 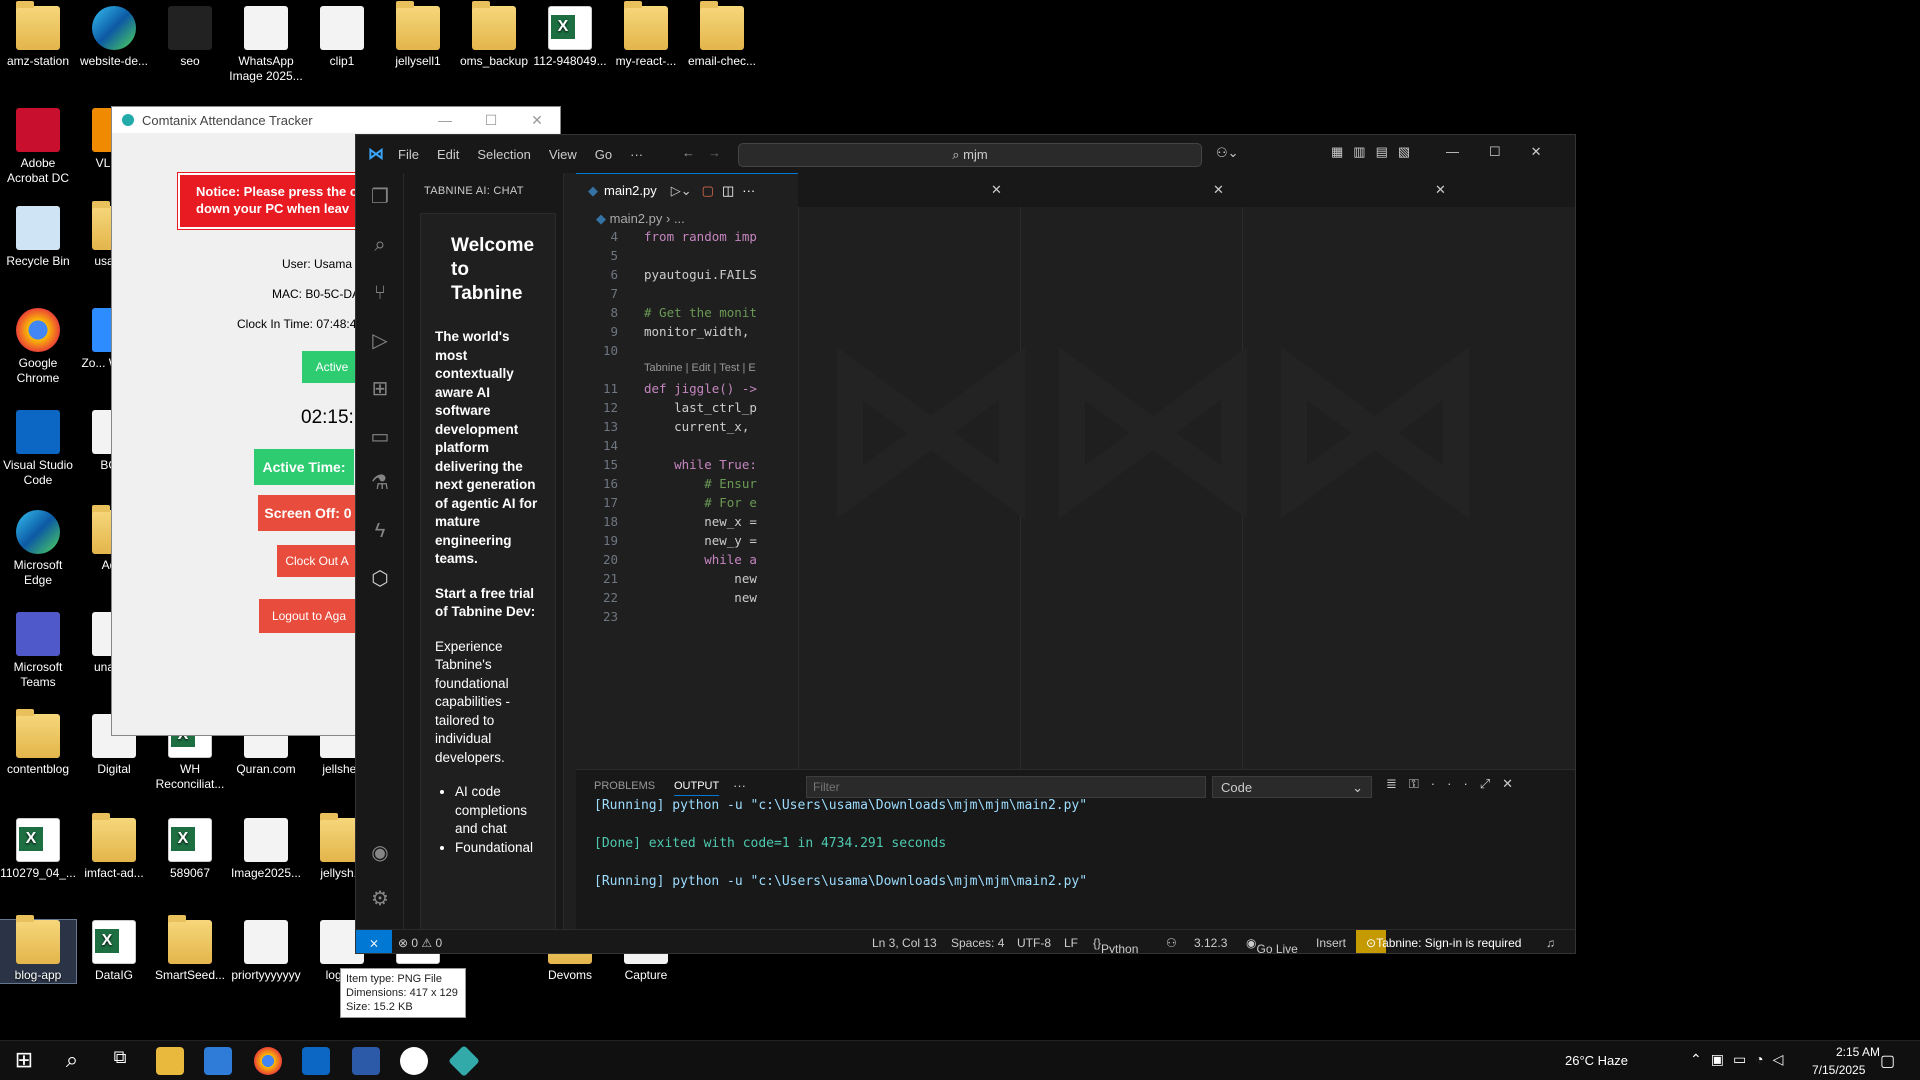 What do you see at coordinates (563, 154) in the screenshot?
I see `menu-item: View` at bounding box center [563, 154].